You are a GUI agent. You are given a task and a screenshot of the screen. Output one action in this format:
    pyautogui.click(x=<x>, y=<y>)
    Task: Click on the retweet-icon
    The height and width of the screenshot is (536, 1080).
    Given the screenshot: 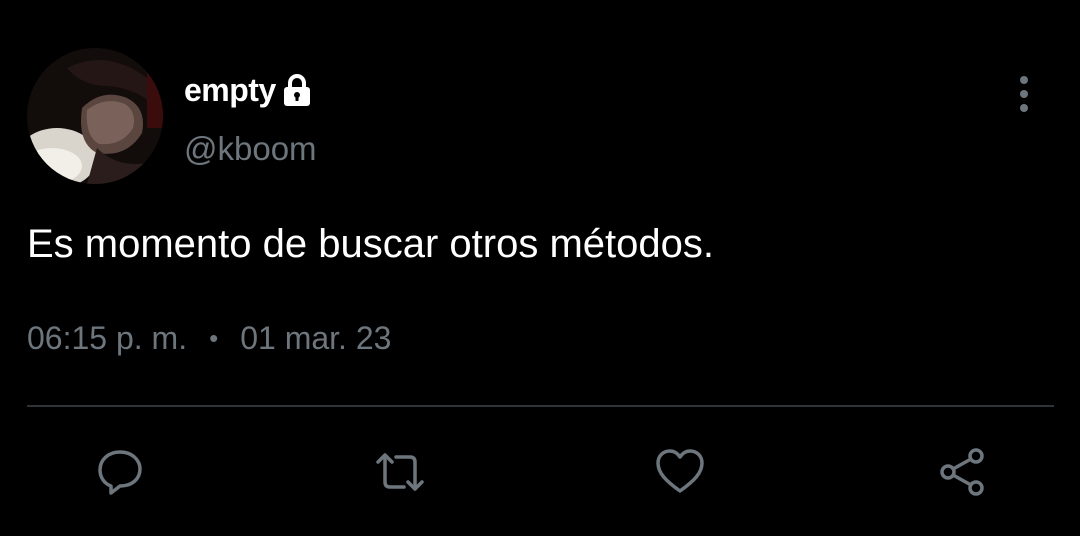 What is the action you would take?
    pyautogui.click(x=400, y=472)
    